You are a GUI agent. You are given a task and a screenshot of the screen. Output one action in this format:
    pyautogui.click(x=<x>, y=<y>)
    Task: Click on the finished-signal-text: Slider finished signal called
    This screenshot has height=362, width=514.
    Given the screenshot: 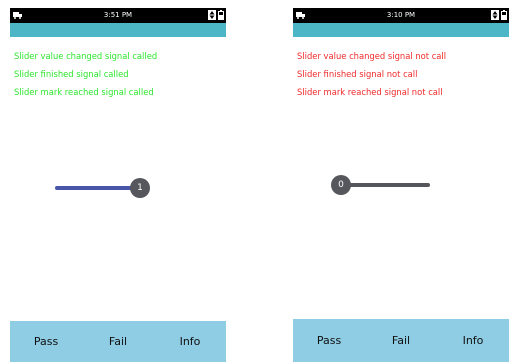 What is the action you would take?
    pyautogui.click(x=71, y=74)
    